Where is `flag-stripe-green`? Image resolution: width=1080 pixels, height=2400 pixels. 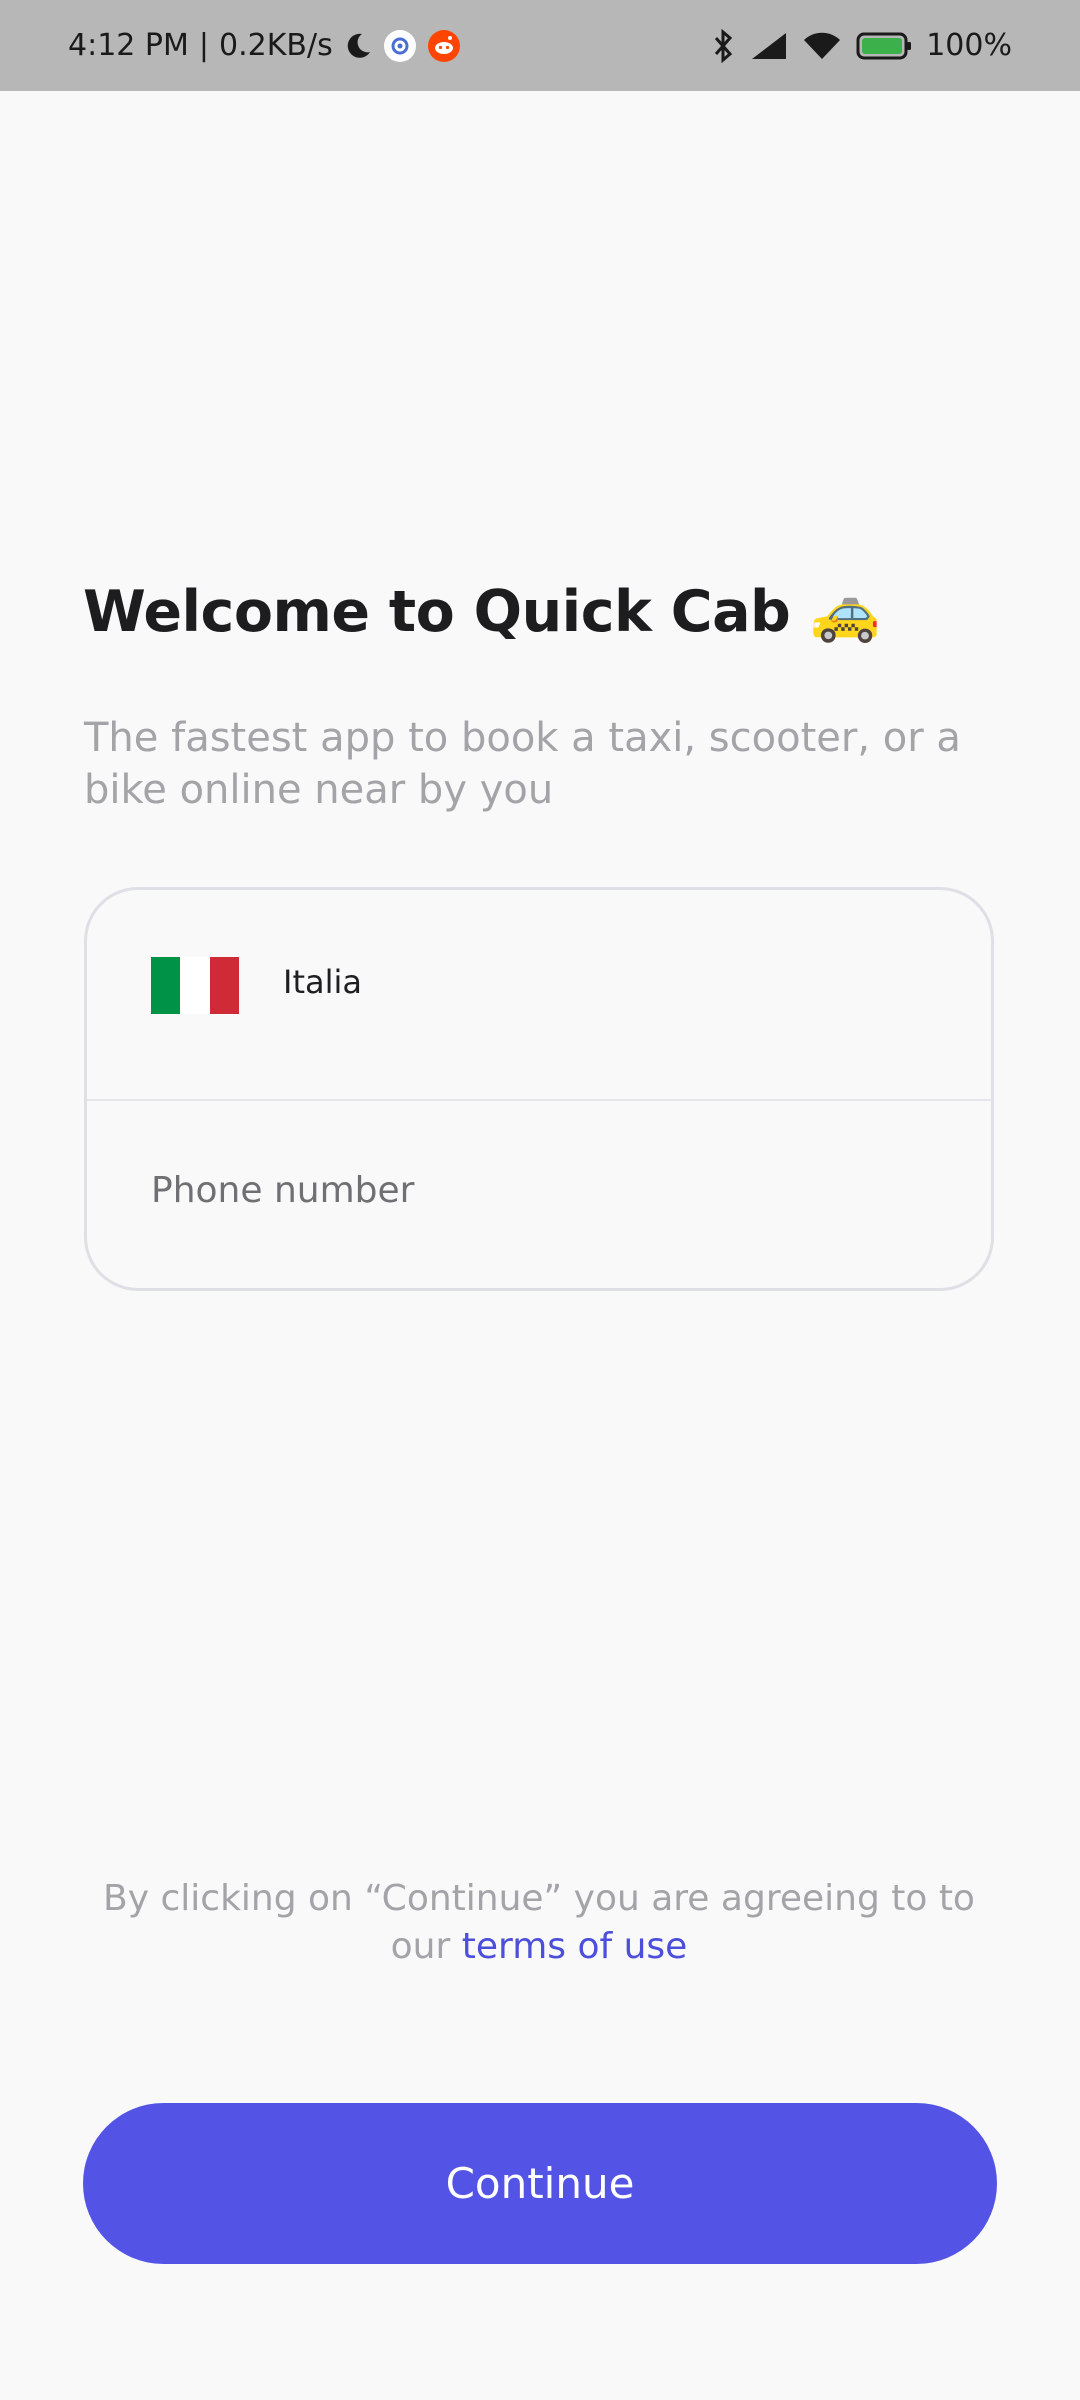 flag-stripe-green is located at coordinates (166, 985).